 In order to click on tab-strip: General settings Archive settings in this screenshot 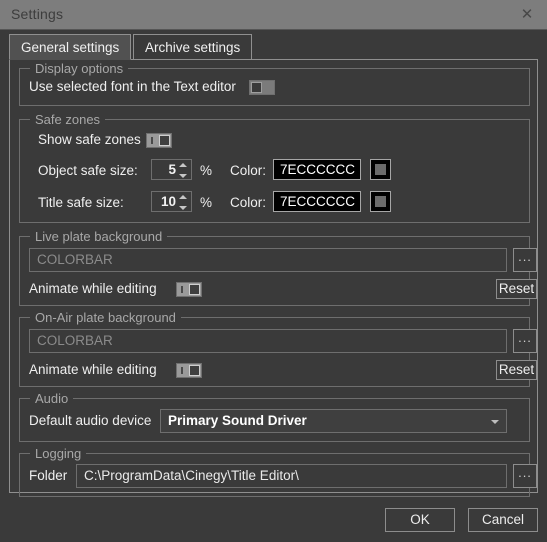, I will do `click(273, 45)`.